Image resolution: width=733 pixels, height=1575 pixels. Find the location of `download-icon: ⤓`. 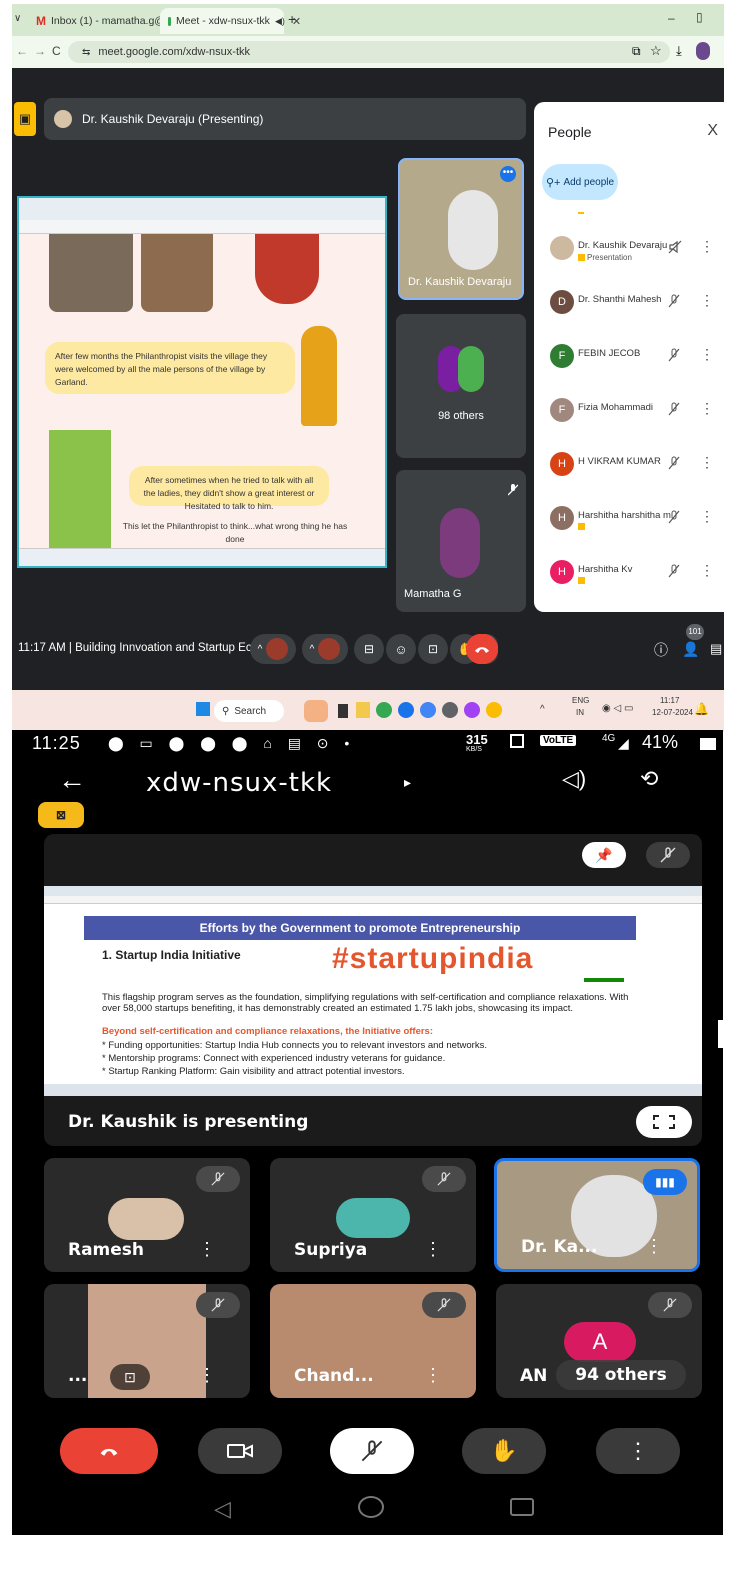

download-icon: ⤓ is located at coordinates (679, 51).